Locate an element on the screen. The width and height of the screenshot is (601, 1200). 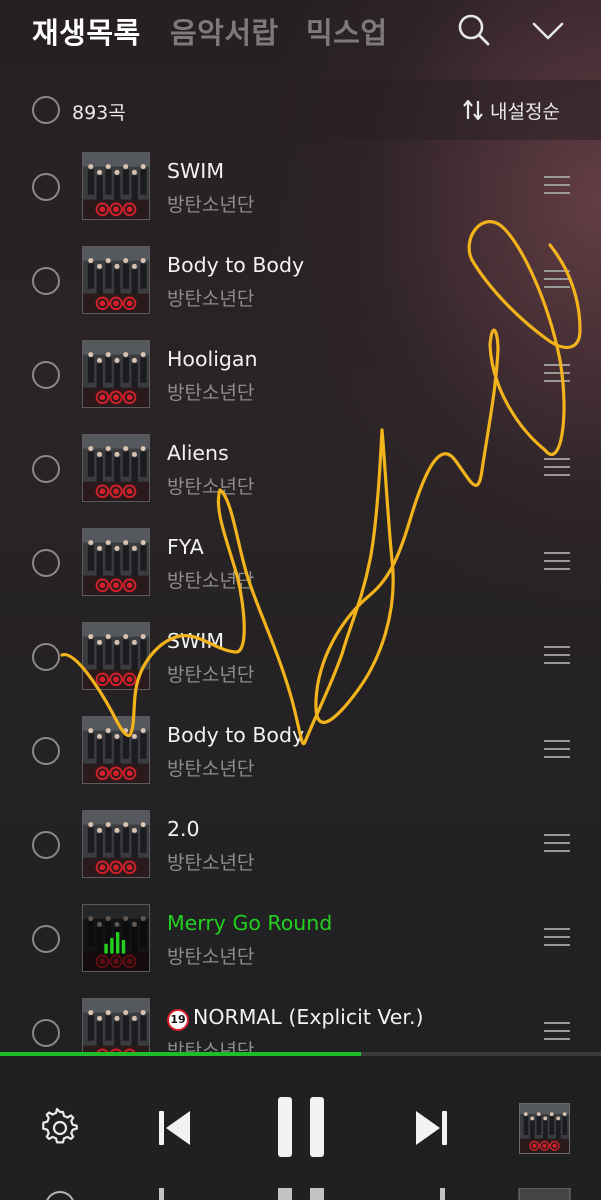
song-row: Aliens 방탄소년단 is located at coordinates (300, 469).